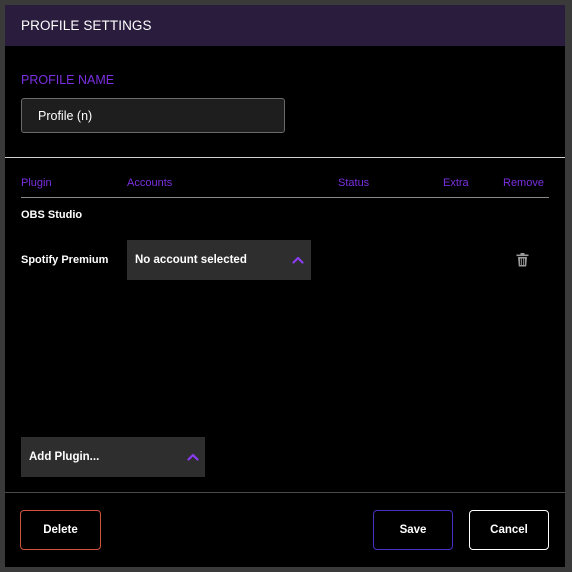 The image size is (572, 572). I want to click on column-header-remove: Remove, so click(523, 183).